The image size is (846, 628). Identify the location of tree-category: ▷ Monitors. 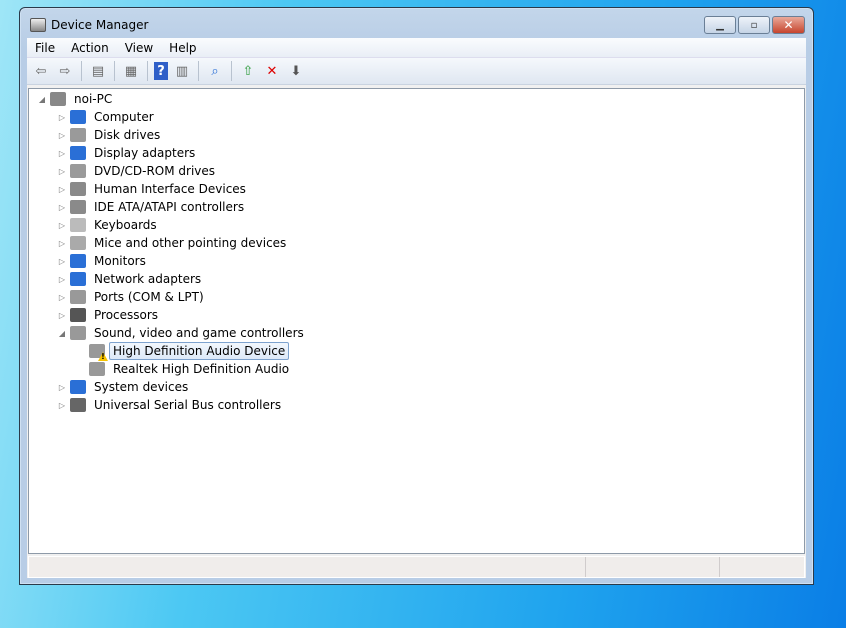
(103, 261).